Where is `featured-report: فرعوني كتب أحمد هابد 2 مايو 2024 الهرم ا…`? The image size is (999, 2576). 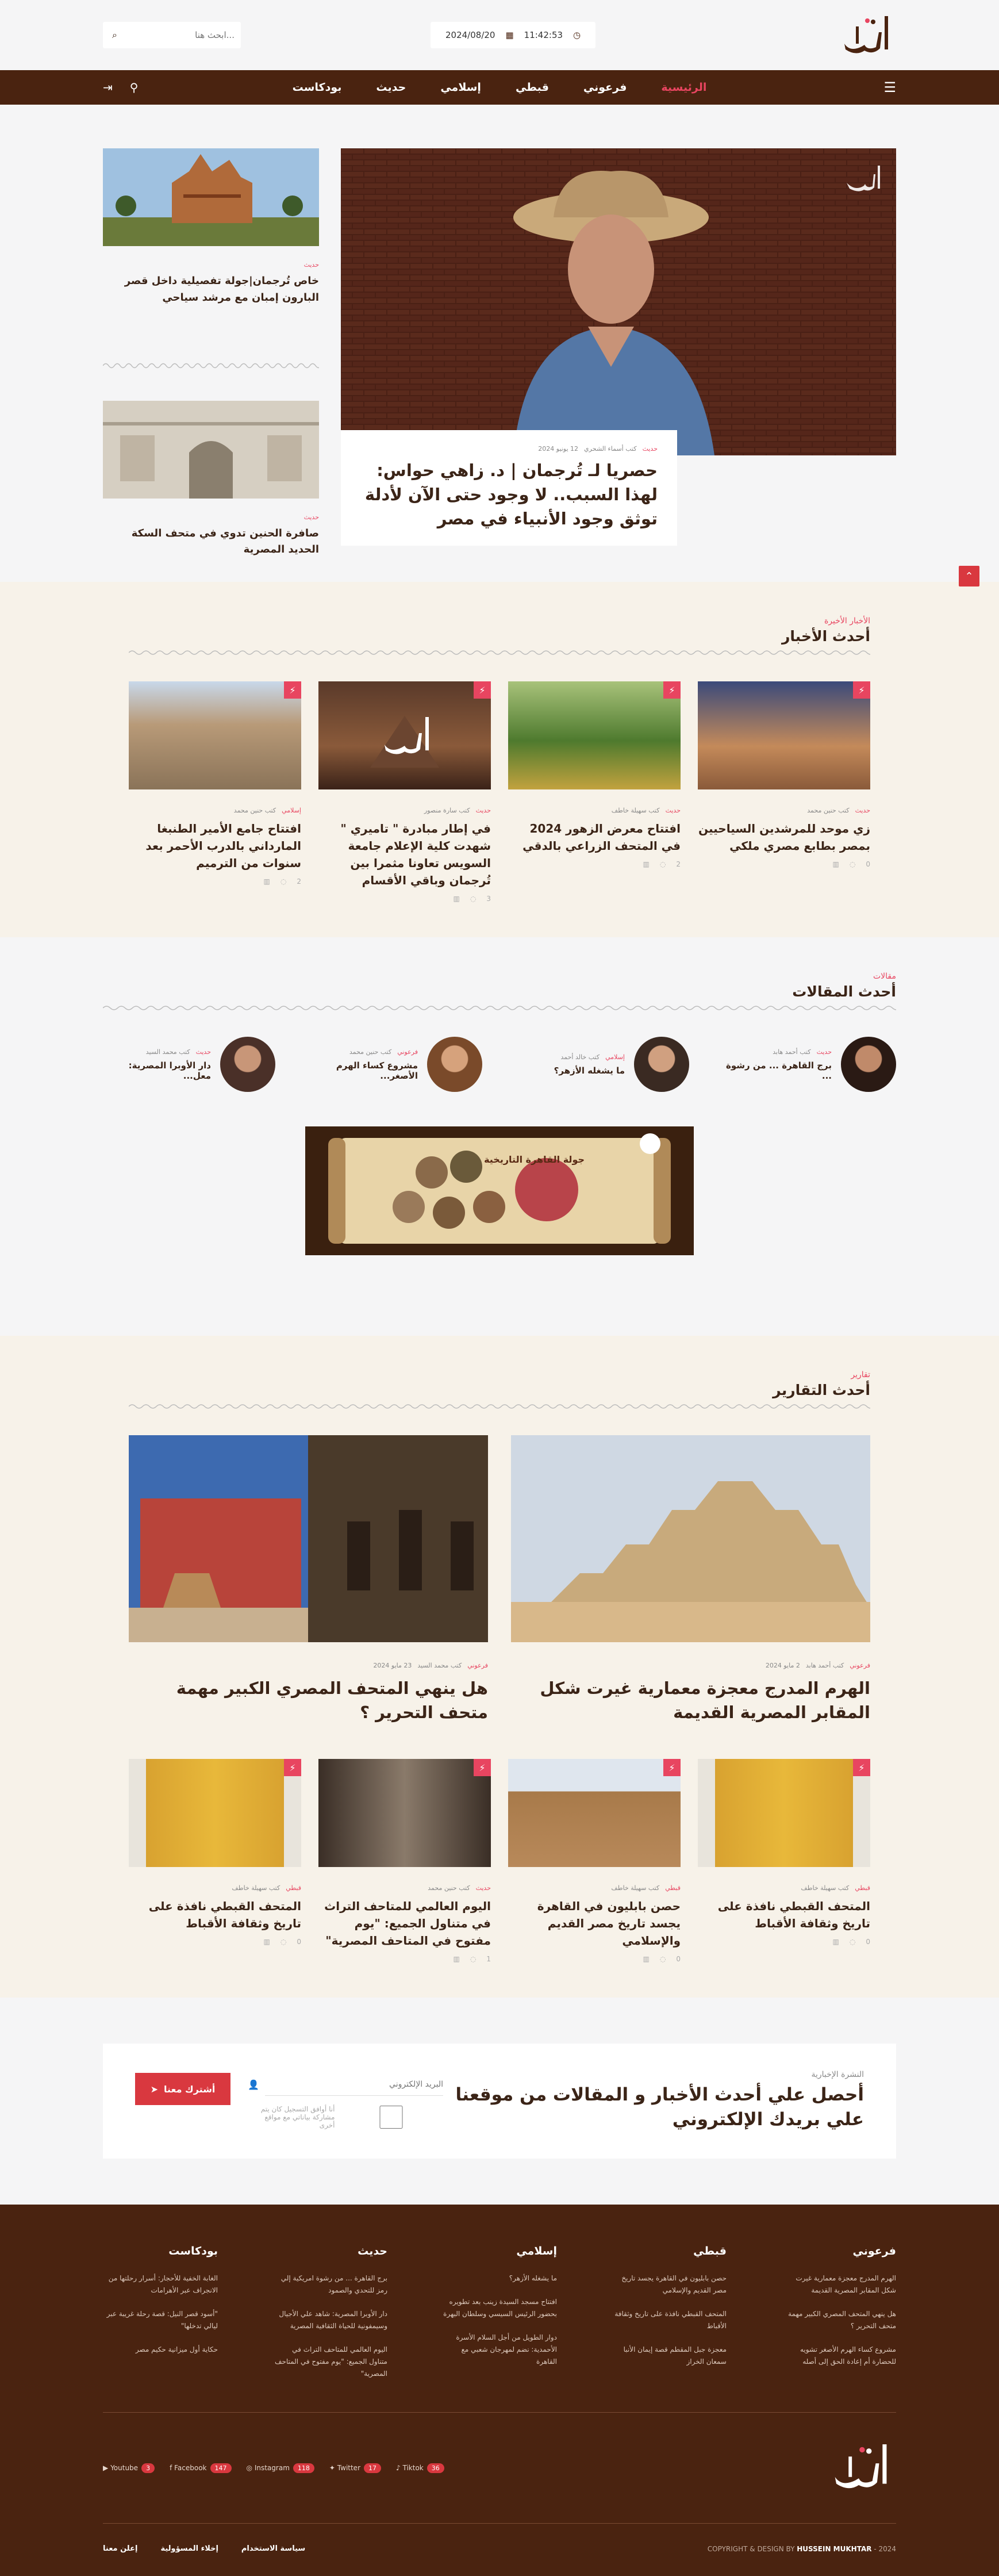
featured-report: فرعوني كتب أحمد هابد 2 مايو 2024 الهرم ا… is located at coordinates (691, 1579).